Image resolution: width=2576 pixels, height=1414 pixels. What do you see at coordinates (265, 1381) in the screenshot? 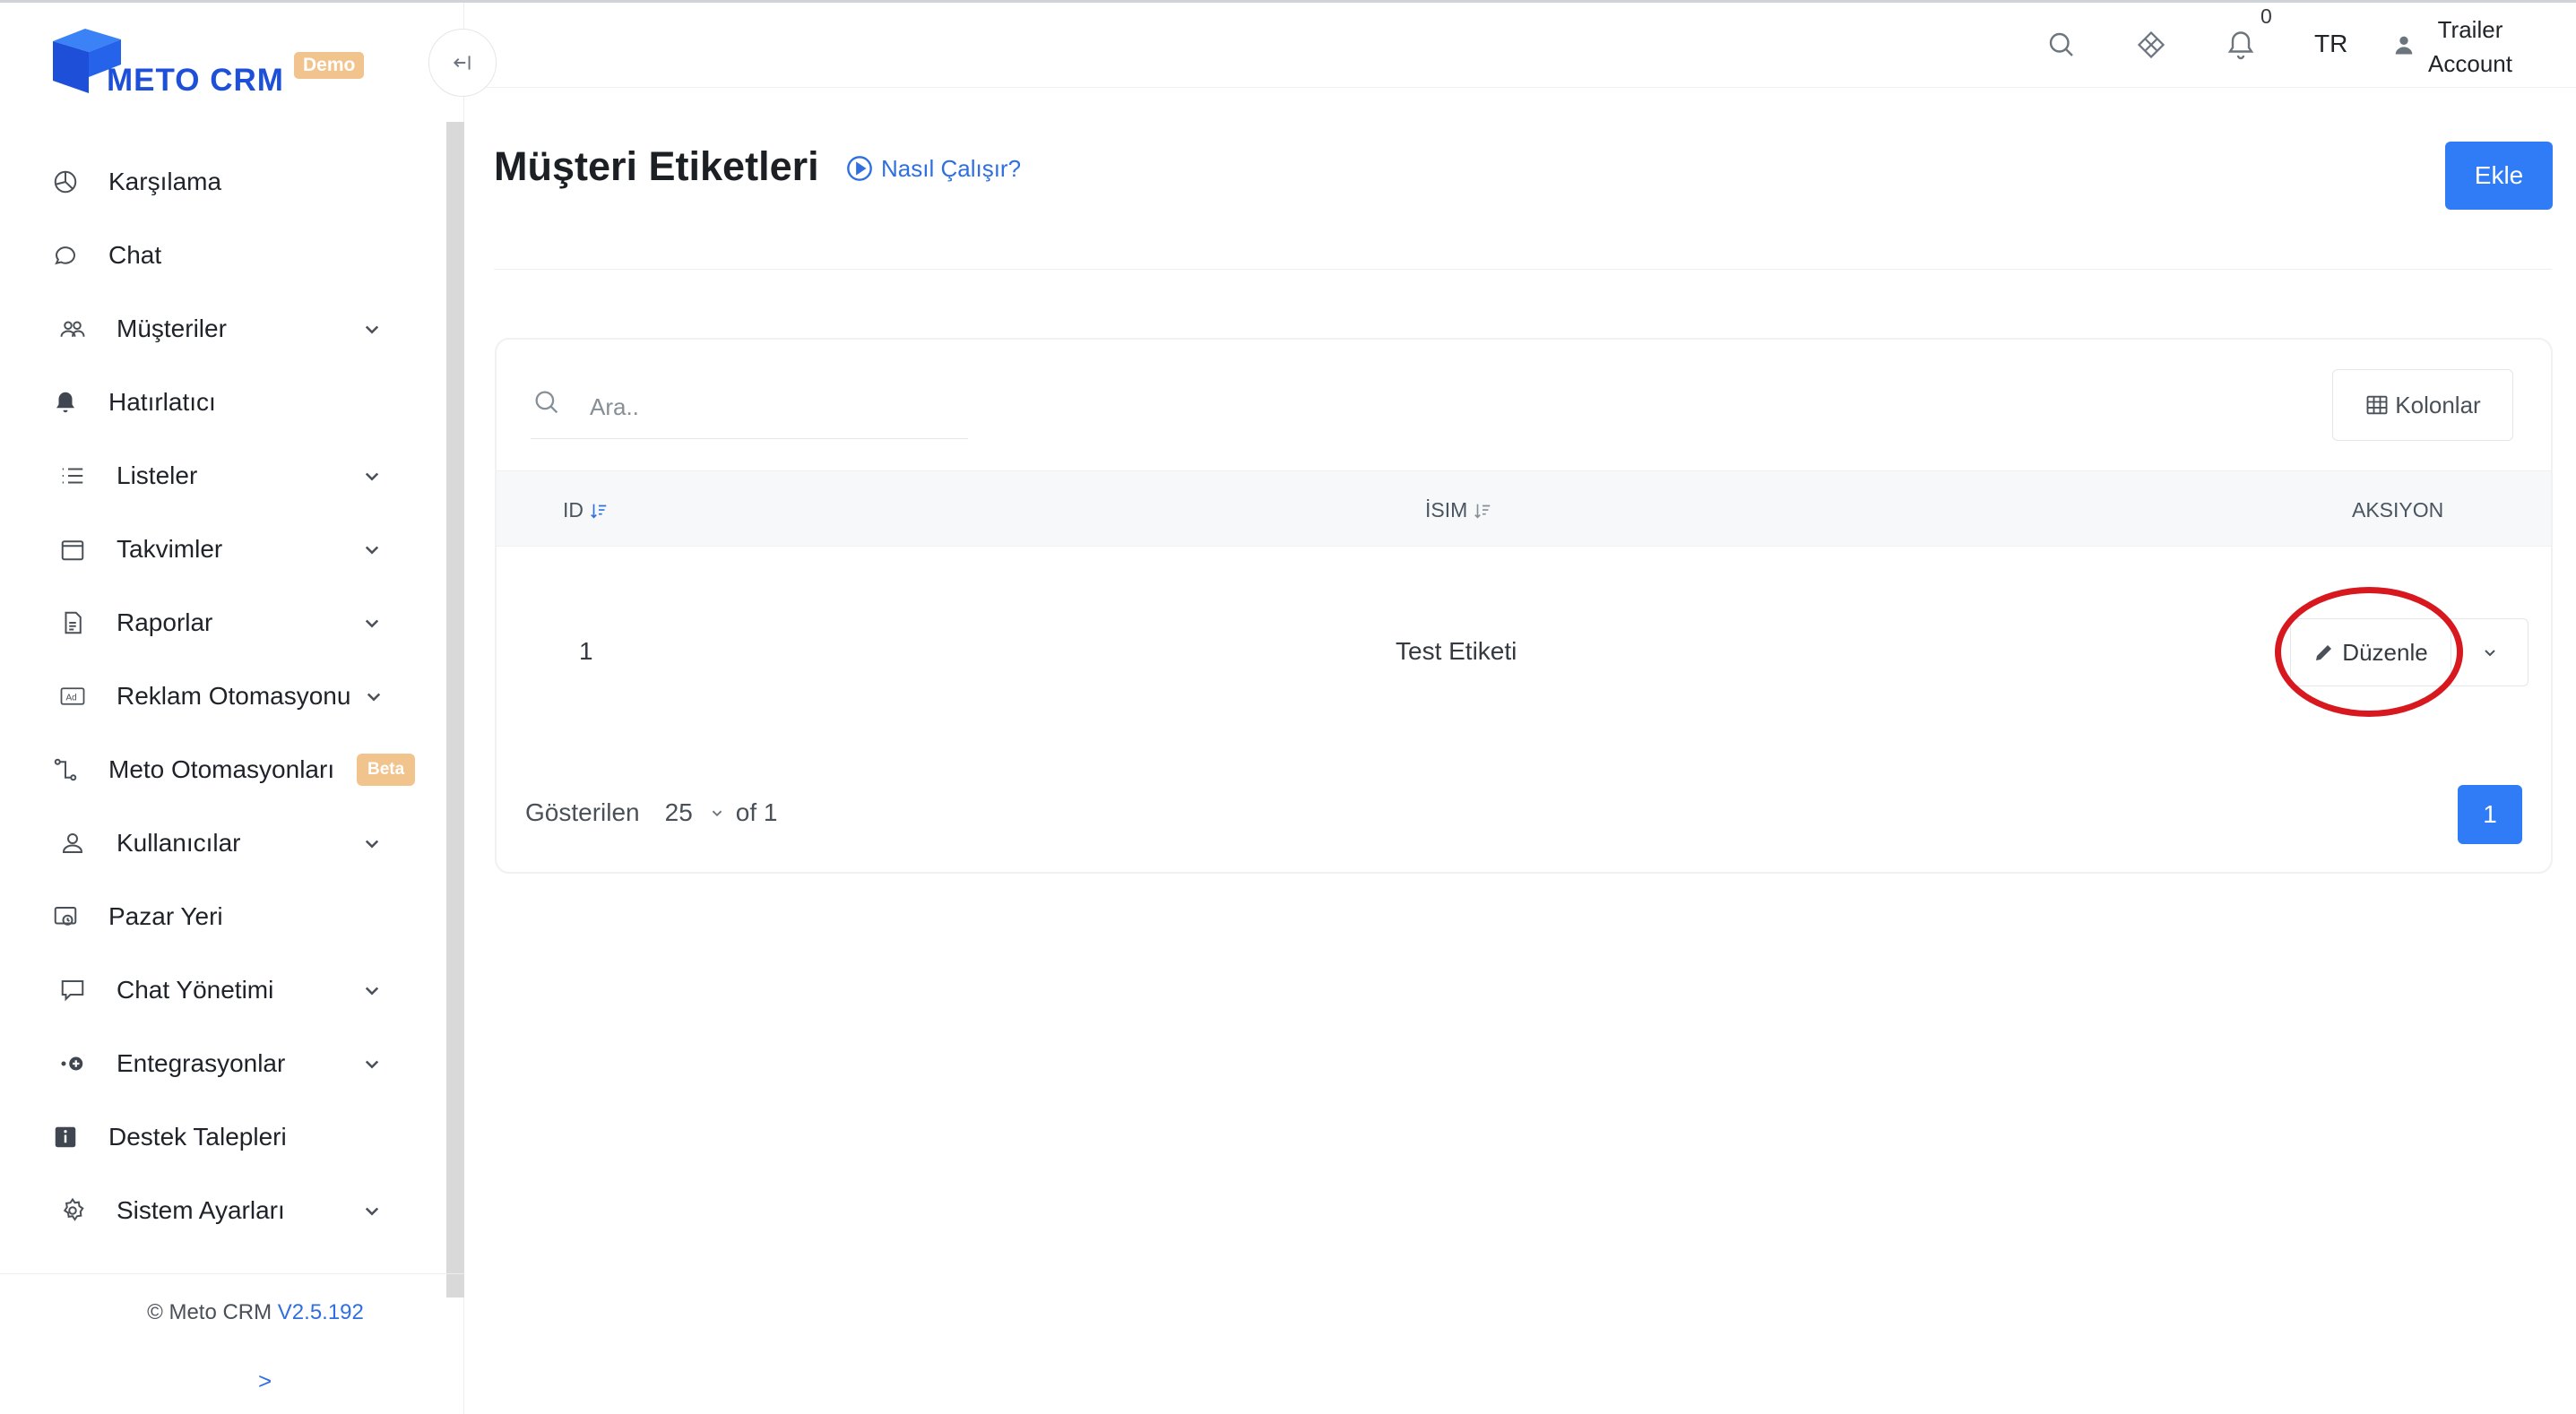
I see `sidebar-expand-button: >` at bounding box center [265, 1381].